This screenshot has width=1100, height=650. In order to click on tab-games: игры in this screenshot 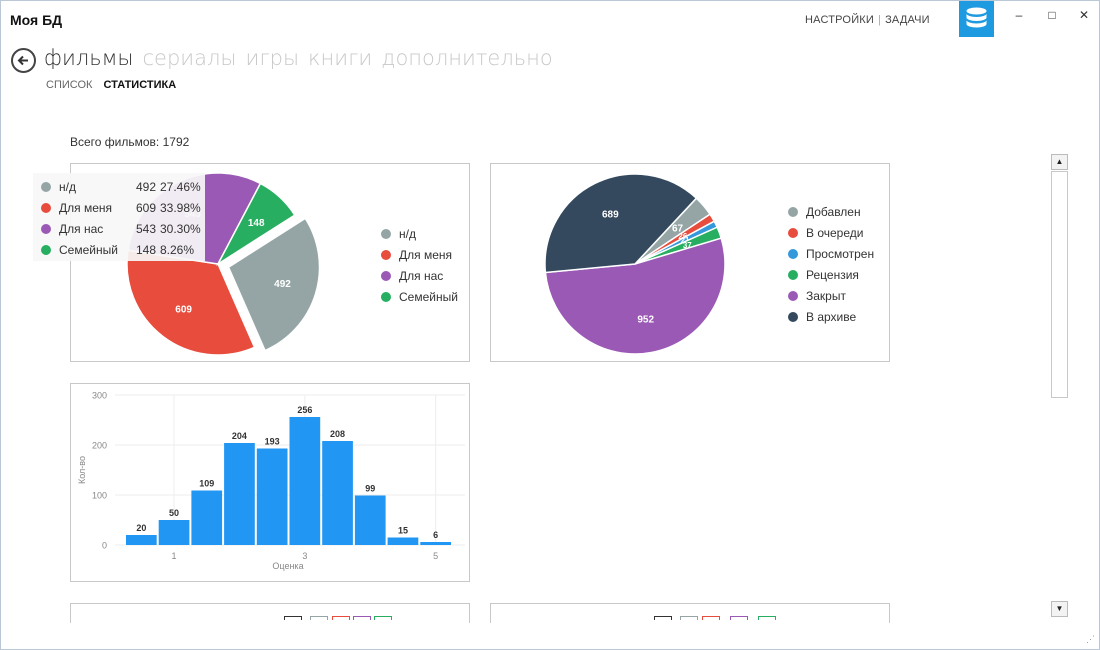, I will do `click(273, 58)`.